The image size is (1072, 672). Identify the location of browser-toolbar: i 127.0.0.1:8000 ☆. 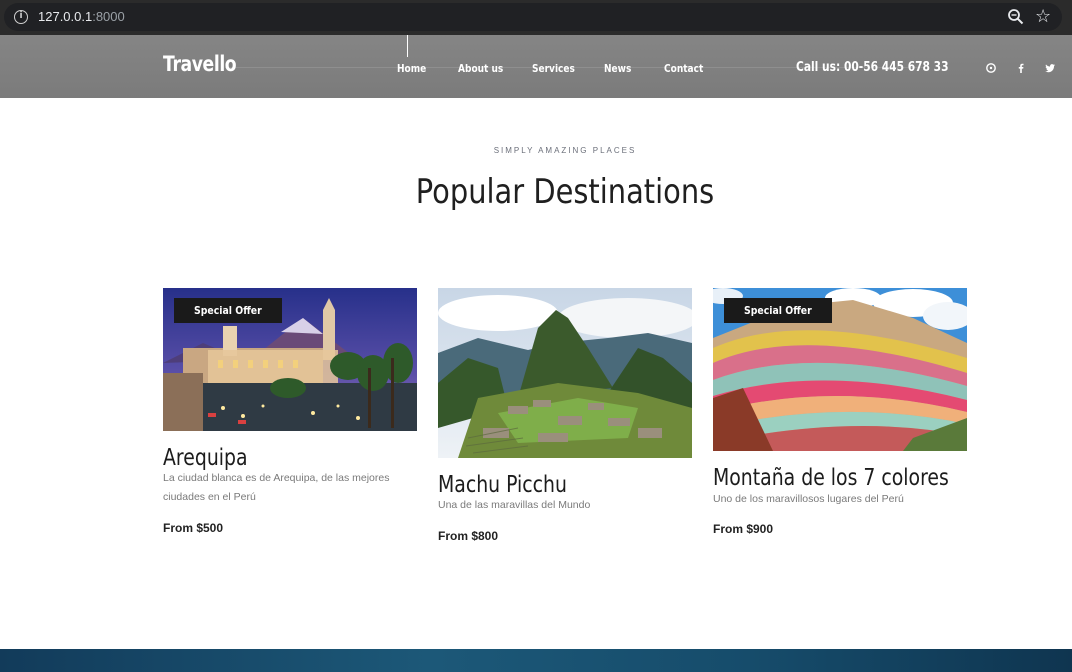
(536, 17).